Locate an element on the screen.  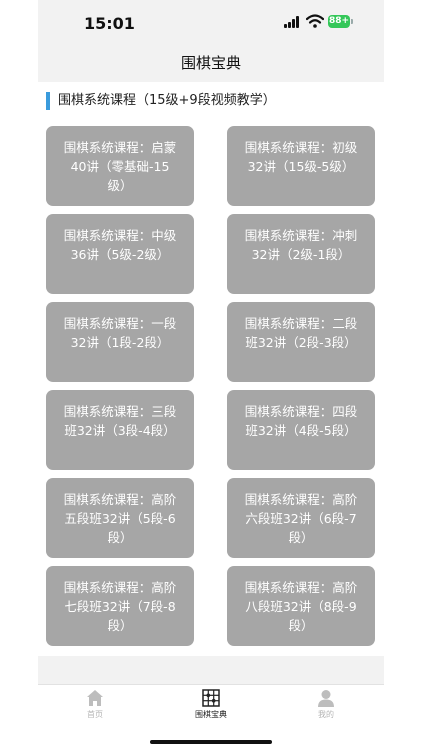
page-title: 围棋宝典 is located at coordinates (210, 63).